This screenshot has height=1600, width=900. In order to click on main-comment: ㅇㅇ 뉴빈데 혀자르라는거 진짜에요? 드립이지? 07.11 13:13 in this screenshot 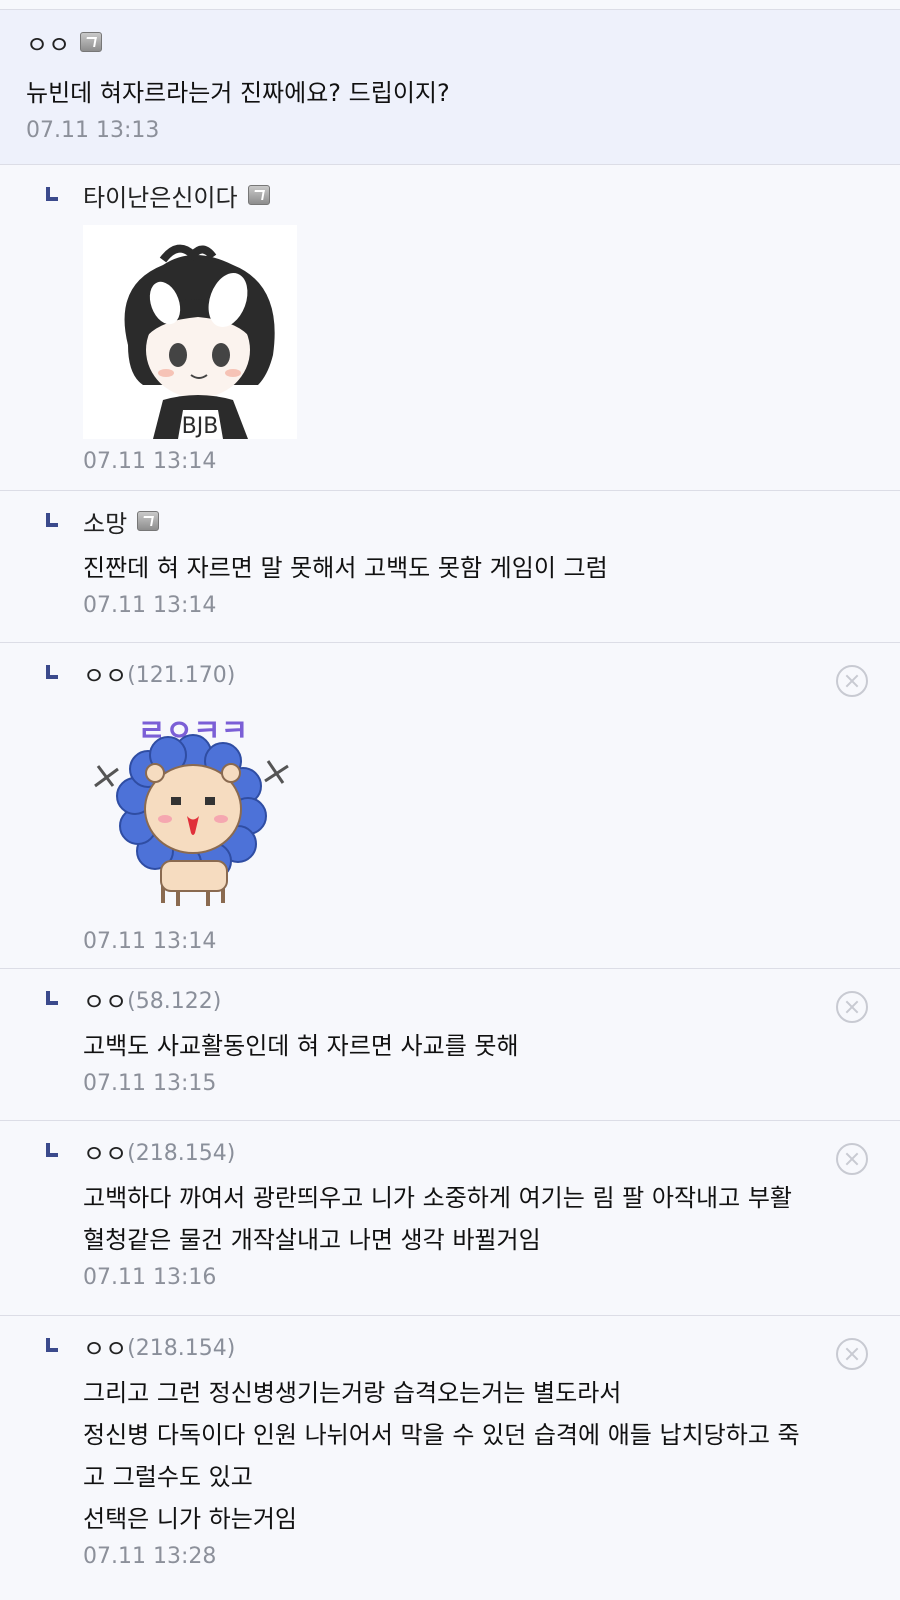, I will do `click(450, 87)`.